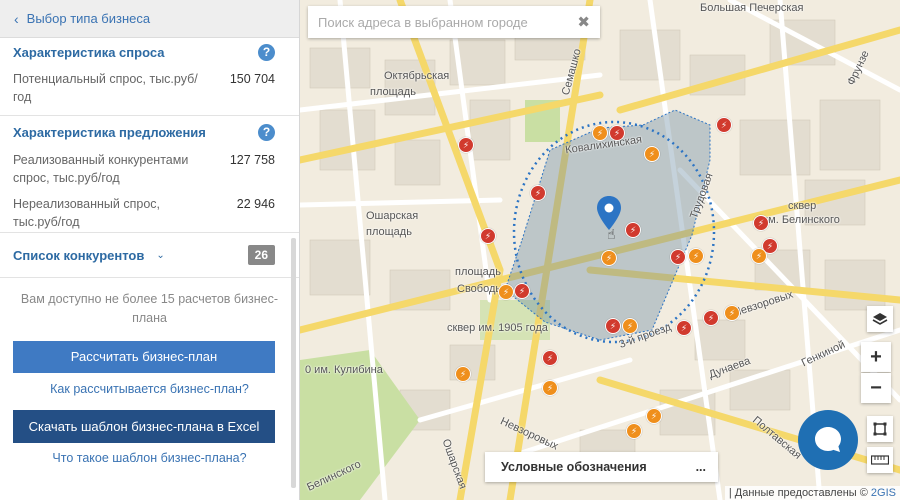  I want to click on how-calculated-link: Как рассчитывается бизнес-план?, so click(149, 389).